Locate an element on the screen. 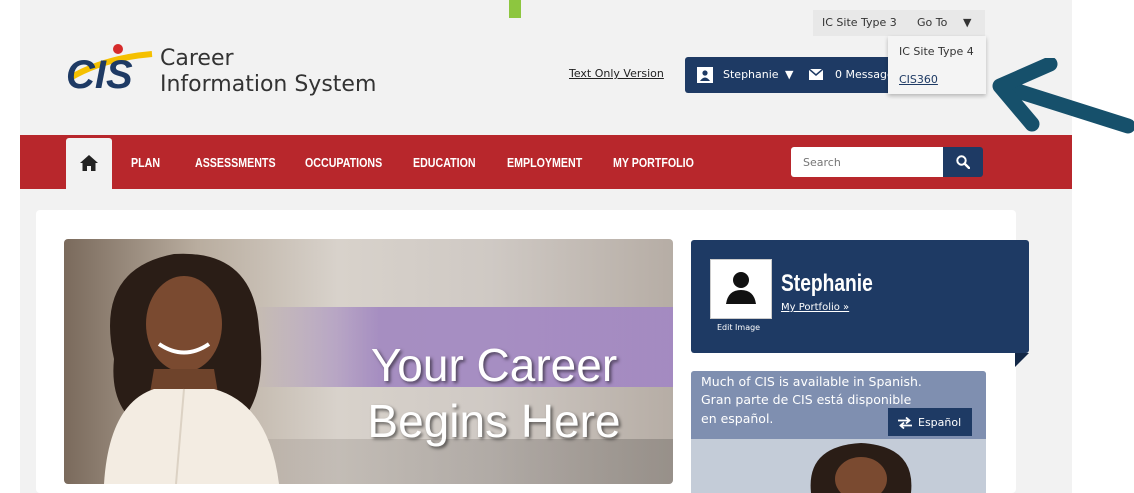  nav-occupations: OCCUPATIONS is located at coordinates (343, 162).